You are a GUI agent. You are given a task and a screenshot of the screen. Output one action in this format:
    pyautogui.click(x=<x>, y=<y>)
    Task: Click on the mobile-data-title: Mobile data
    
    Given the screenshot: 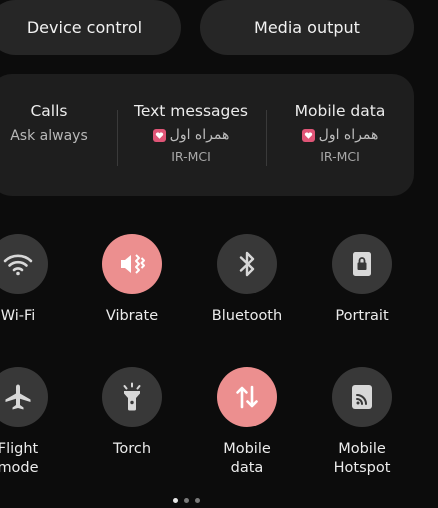 What is the action you would take?
    pyautogui.click(x=340, y=111)
    